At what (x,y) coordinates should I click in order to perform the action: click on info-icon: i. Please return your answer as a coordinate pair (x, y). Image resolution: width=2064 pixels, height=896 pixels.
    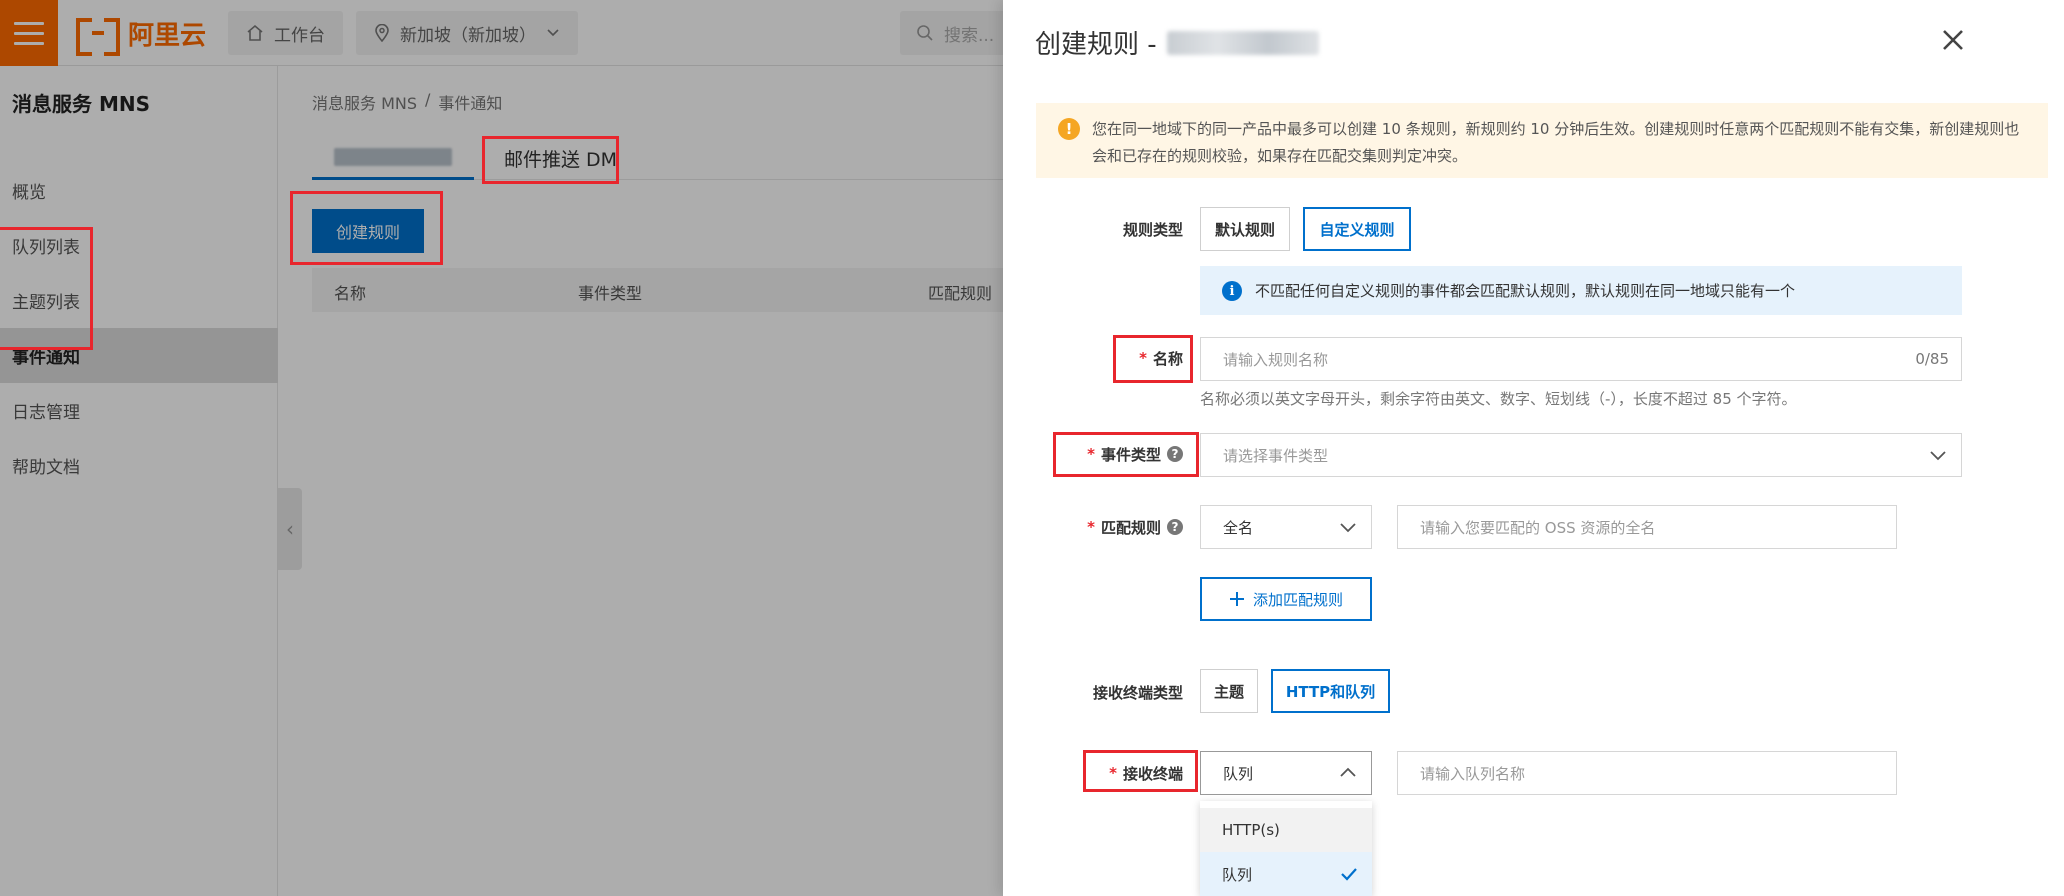
    Looking at the image, I should click on (1232, 291).